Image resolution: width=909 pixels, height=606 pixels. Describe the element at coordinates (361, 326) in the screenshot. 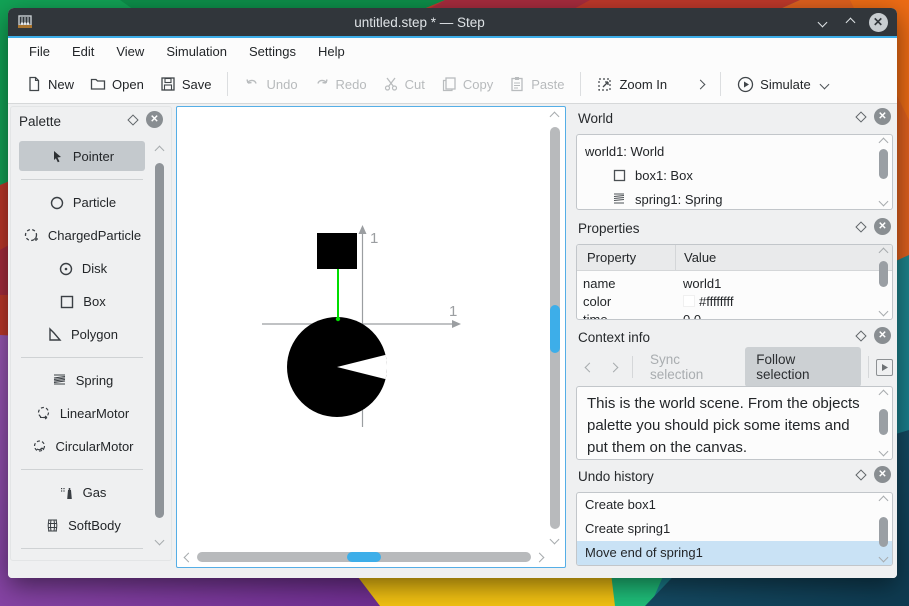

I see `scene-drawing: 1 1` at that location.